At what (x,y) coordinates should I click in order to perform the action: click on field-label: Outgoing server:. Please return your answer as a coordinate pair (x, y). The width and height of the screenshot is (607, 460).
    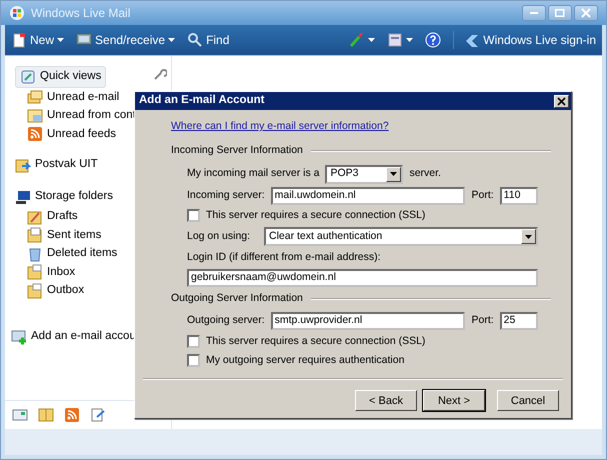
    Looking at the image, I should click on (226, 320).